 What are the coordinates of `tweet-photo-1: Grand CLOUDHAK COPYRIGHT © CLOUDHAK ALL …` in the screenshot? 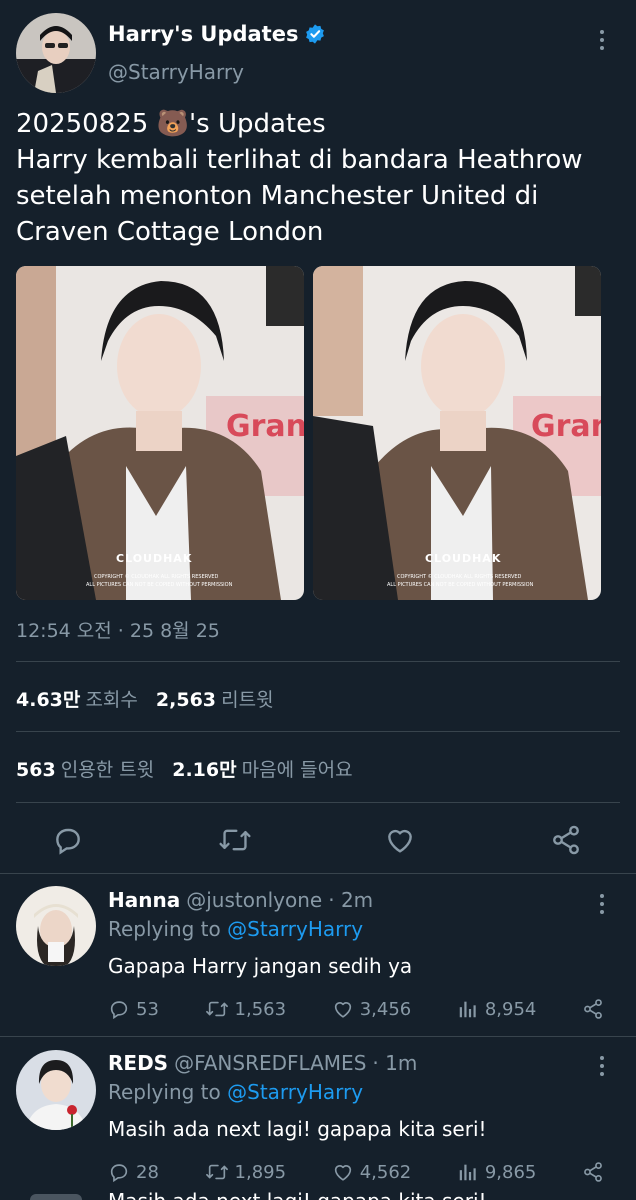 It's located at (160, 433).